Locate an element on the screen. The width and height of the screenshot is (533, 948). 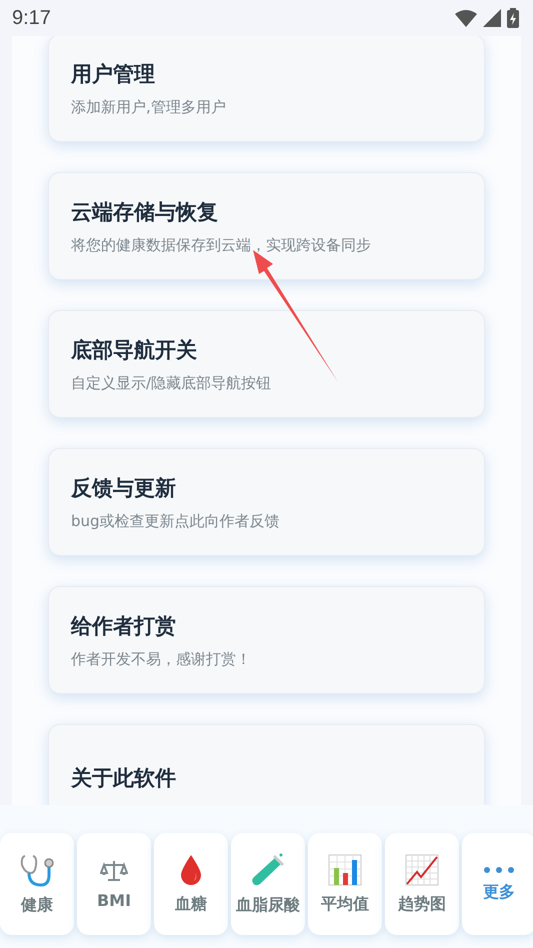
battery-icon is located at coordinates (513, 18).